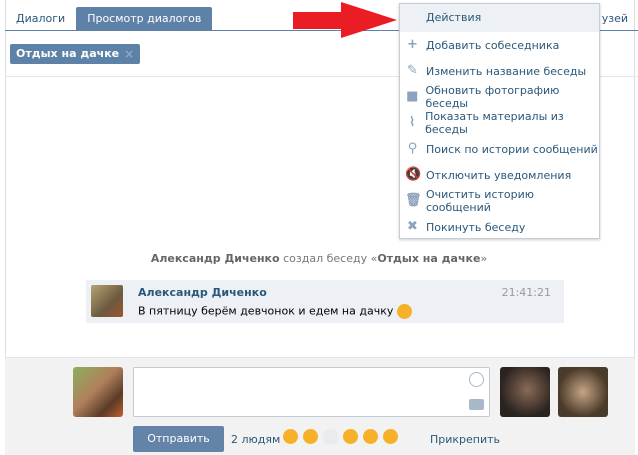  What do you see at coordinates (290, 436) in the screenshot?
I see `emoji-cool-icon` at bounding box center [290, 436].